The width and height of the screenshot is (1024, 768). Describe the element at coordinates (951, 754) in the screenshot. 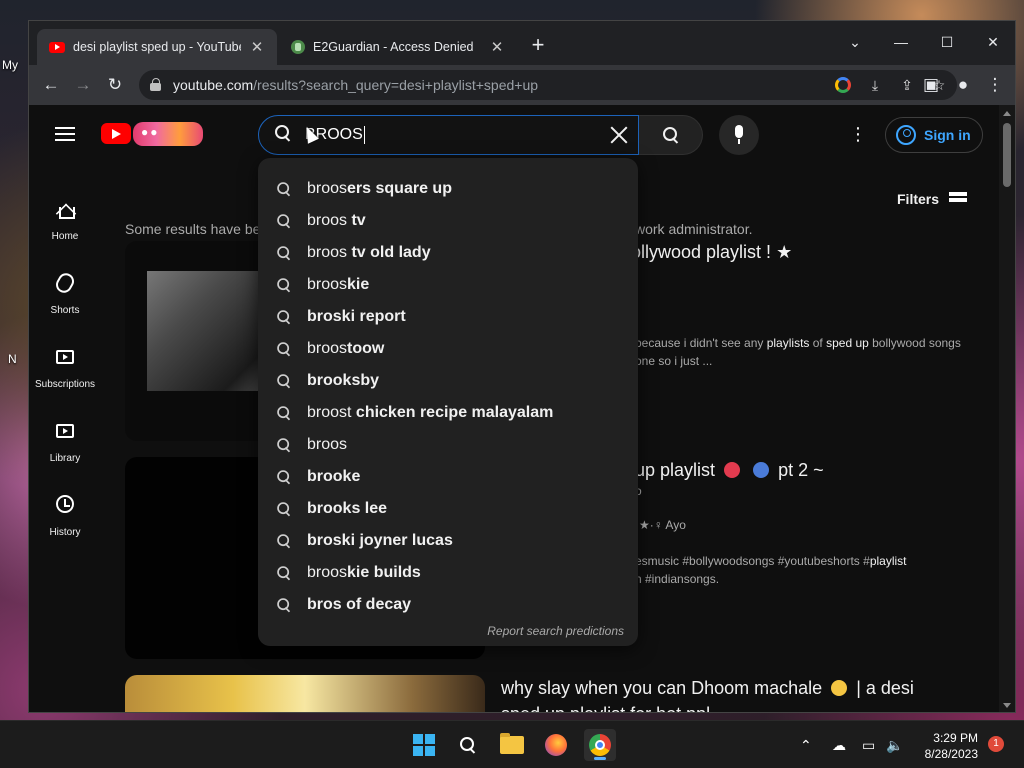

I see `clock-date: 8/28/2023` at that location.